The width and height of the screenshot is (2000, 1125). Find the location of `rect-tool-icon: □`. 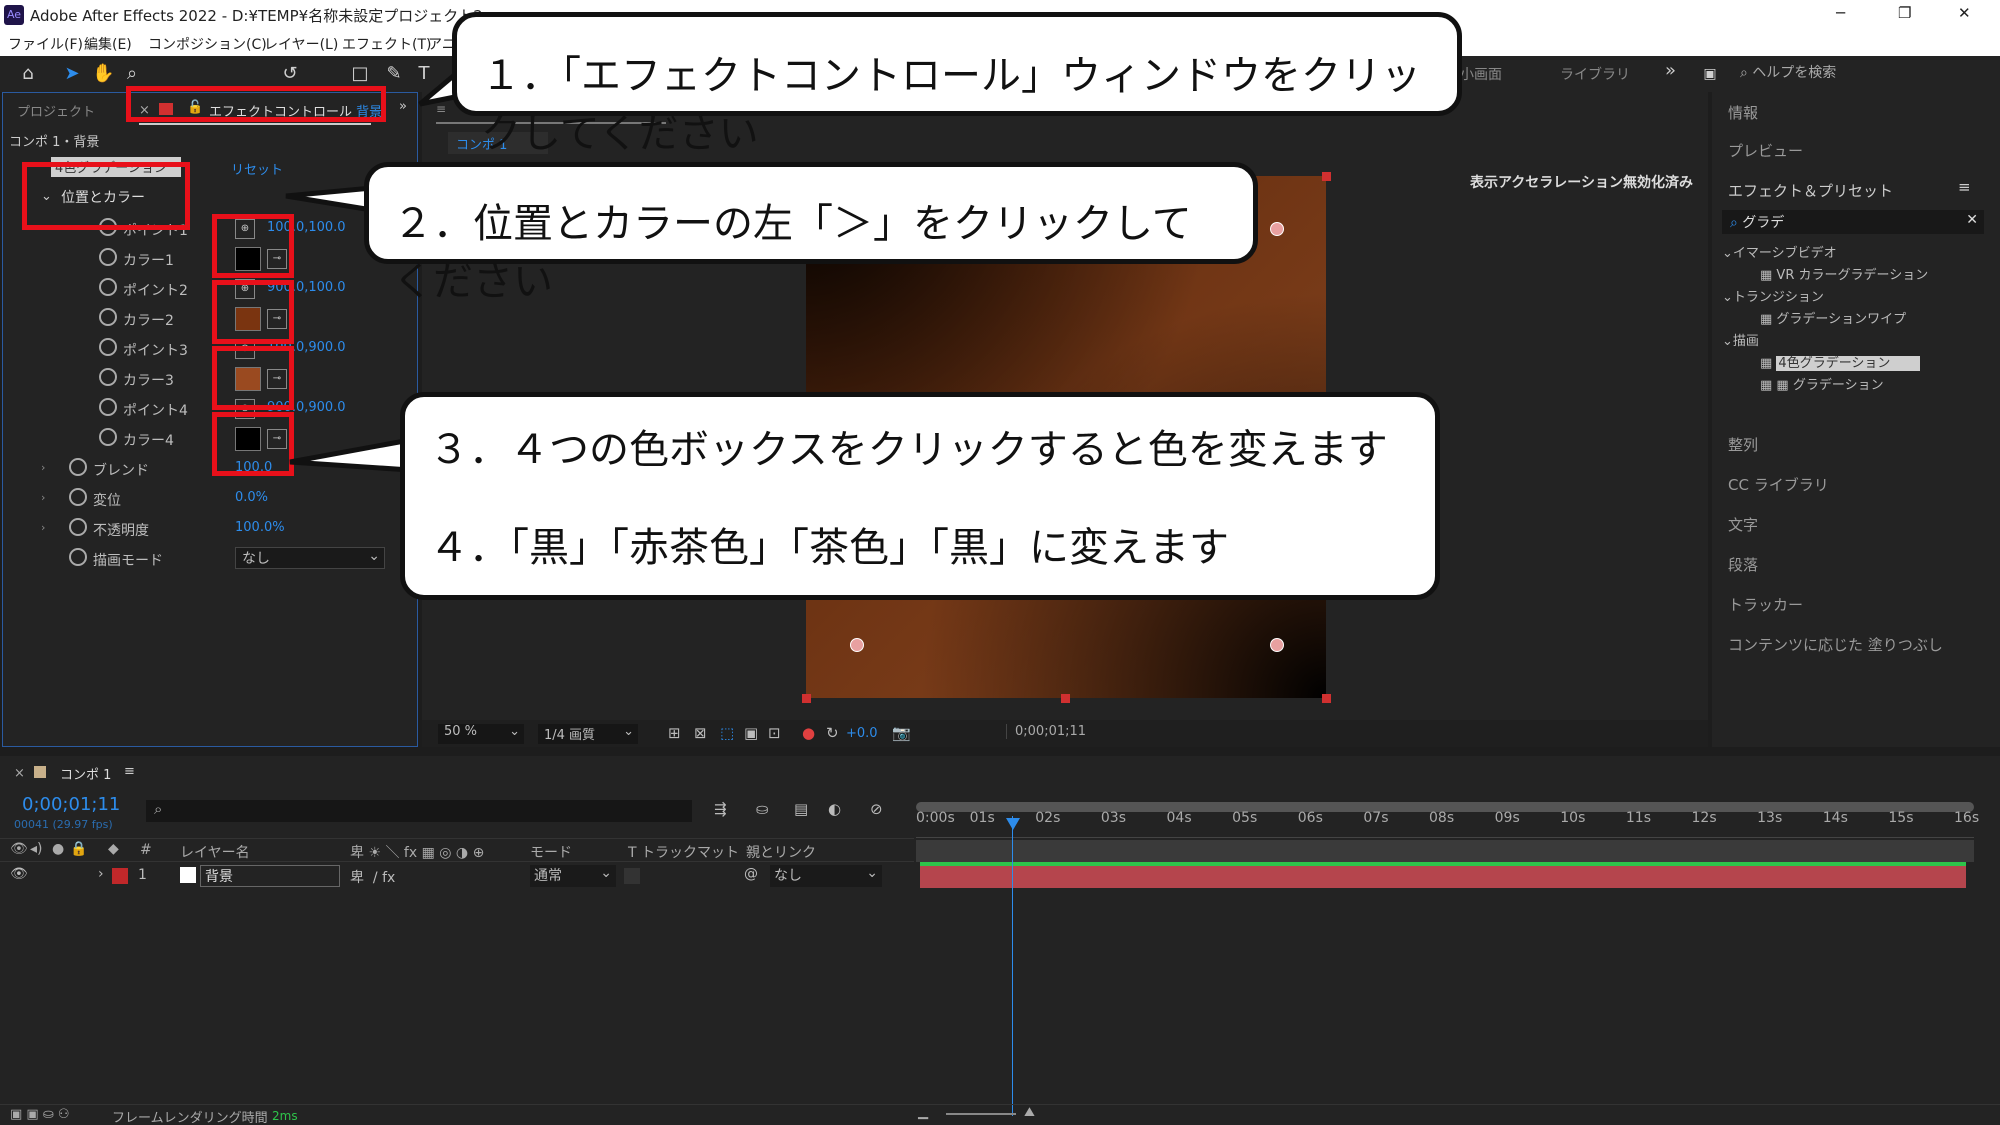

rect-tool-icon: □ is located at coordinates (360, 74).